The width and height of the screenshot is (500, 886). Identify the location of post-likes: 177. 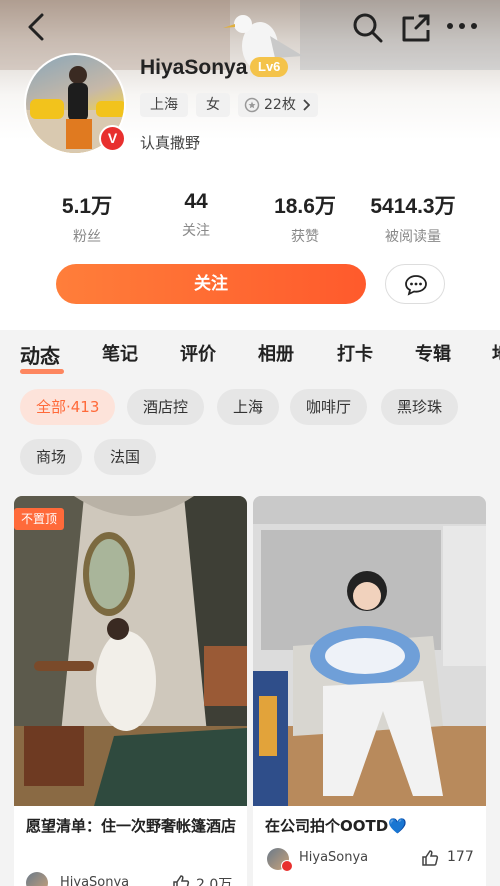
(460, 857).